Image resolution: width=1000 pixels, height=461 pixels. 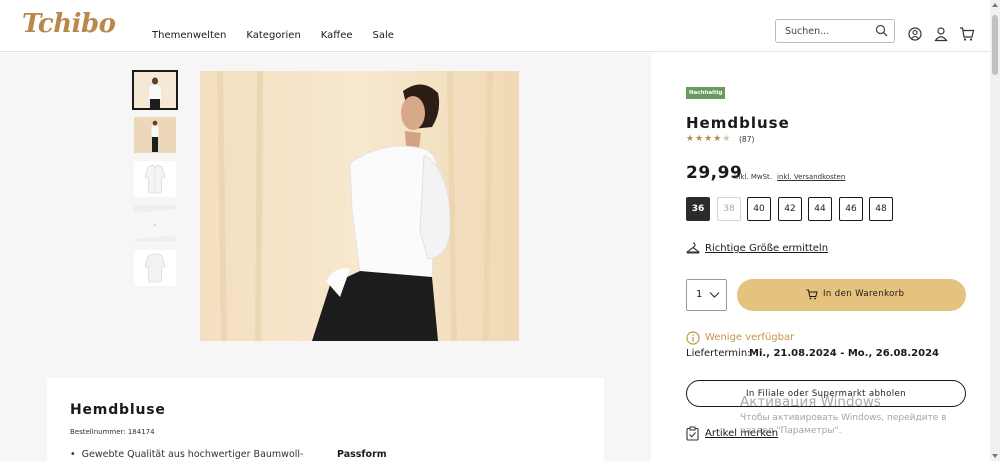 I want to click on thumbnail-model-full, so click(x=155, y=135).